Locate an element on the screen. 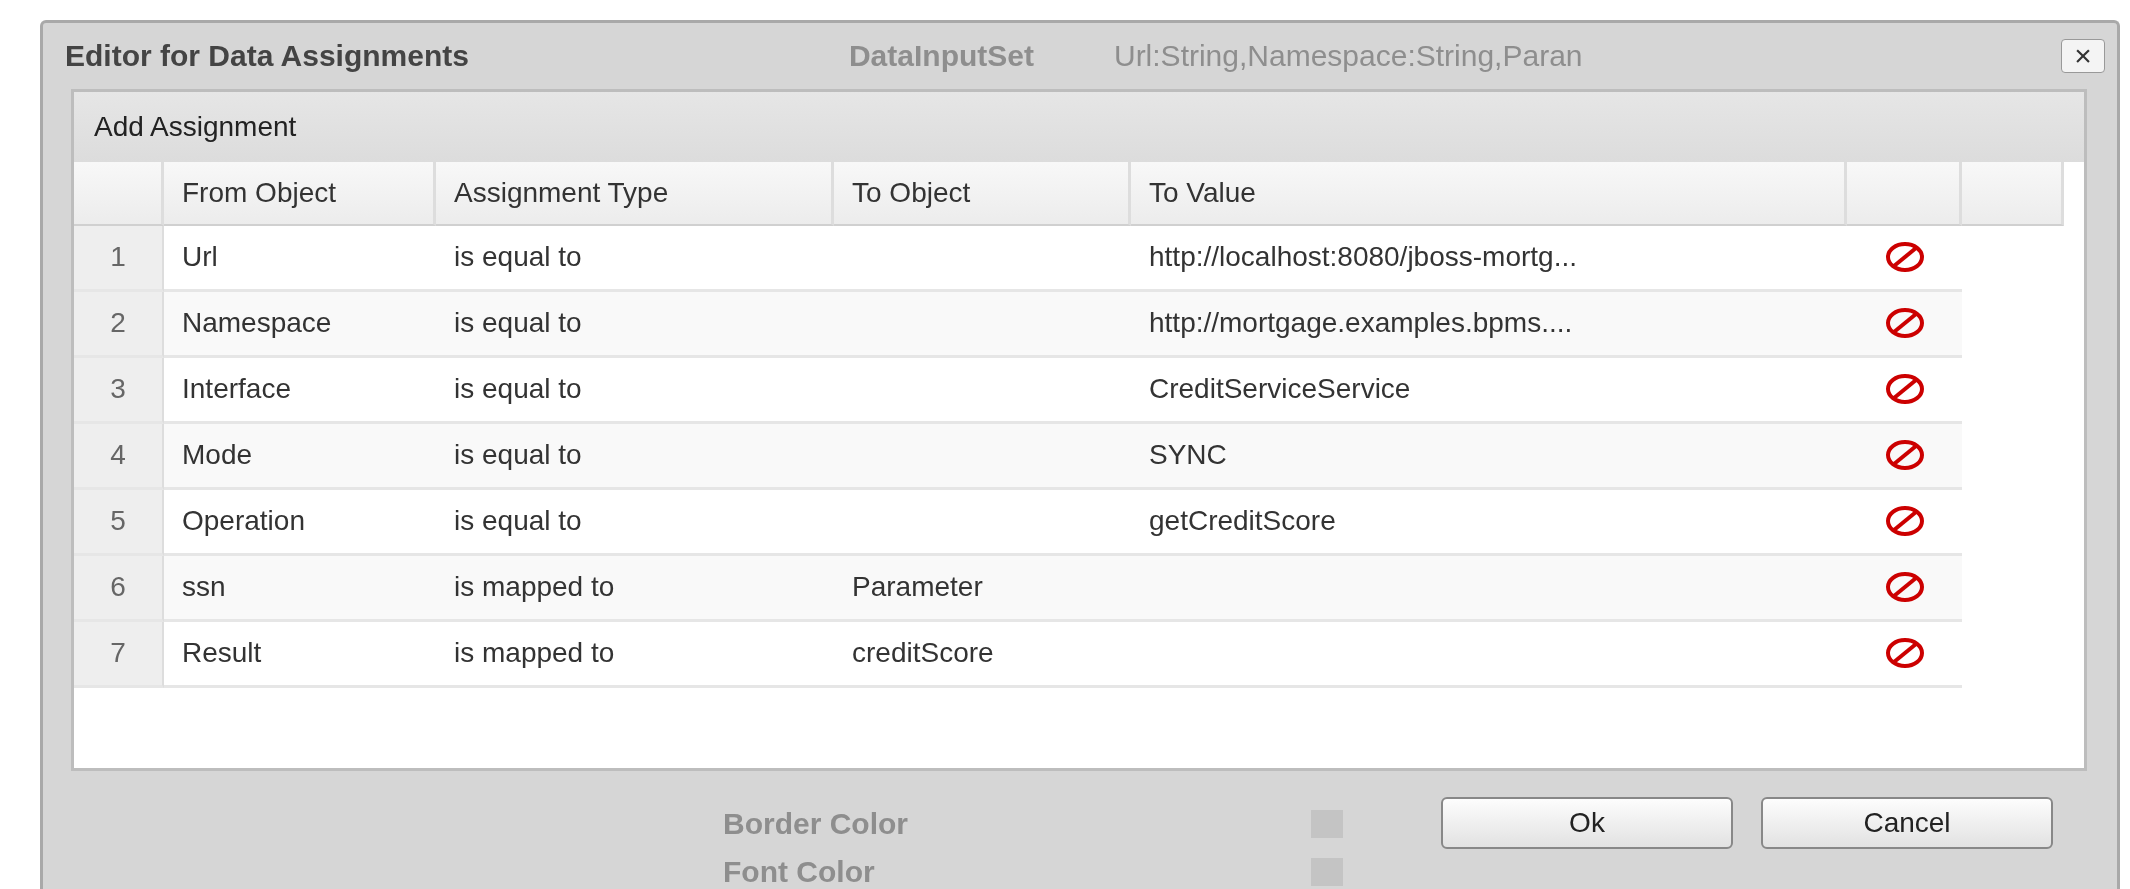 The image size is (2130, 889). table-cell: Mode is located at coordinates (300, 456).